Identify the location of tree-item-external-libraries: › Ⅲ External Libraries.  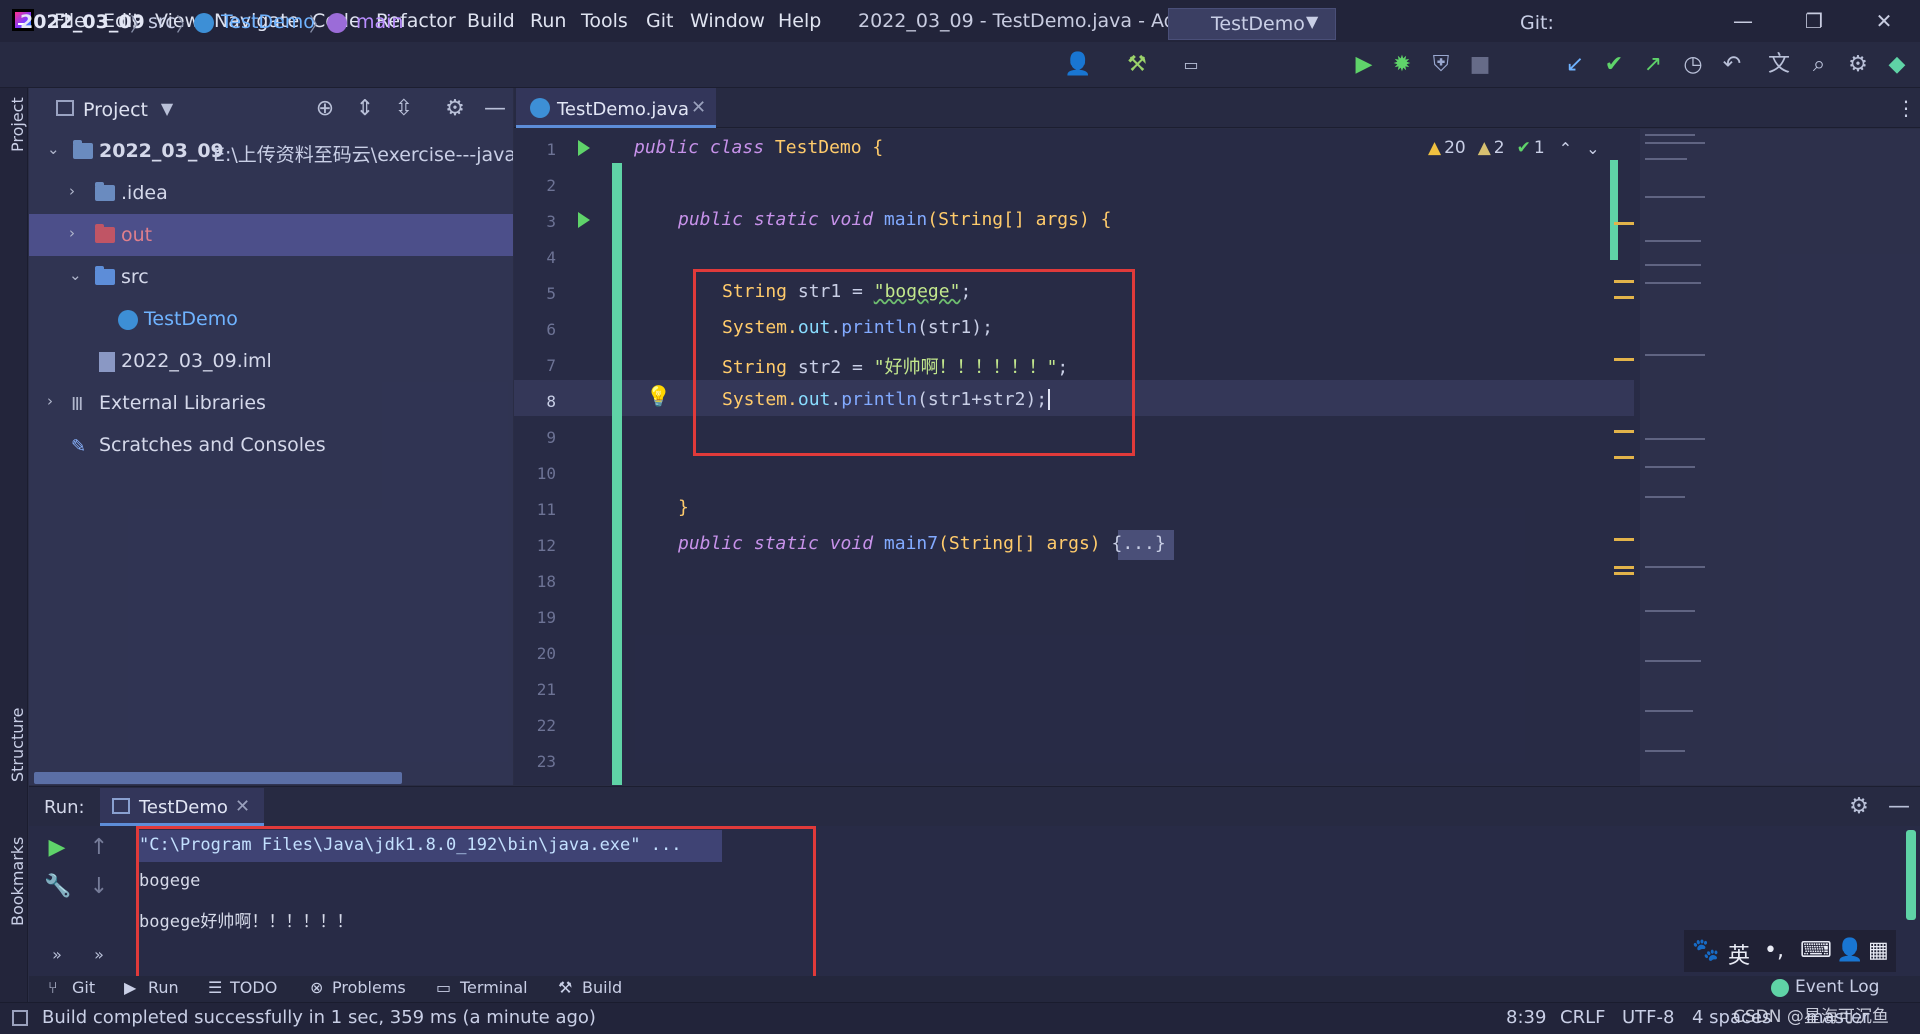
(271, 403).